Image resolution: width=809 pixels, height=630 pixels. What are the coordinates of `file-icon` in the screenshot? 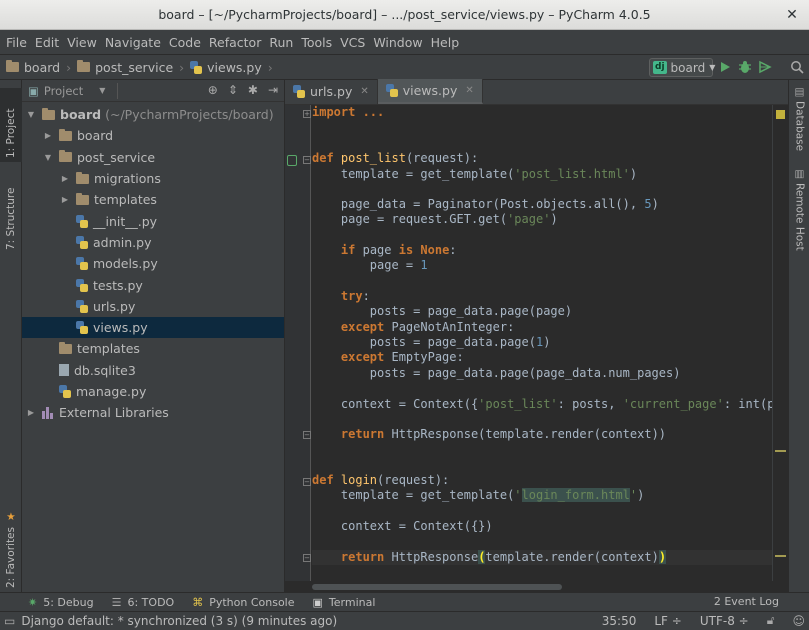 It's located at (64, 370).